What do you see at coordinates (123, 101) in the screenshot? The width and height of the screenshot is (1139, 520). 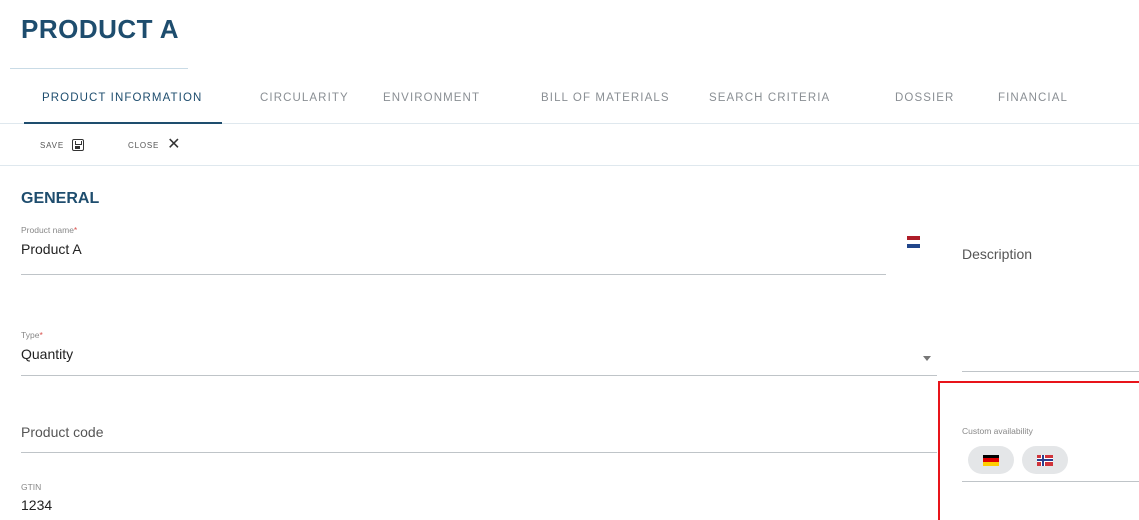 I see `tab-product-information: PRODUCT INFORMATION` at bounding box center [123, 101].